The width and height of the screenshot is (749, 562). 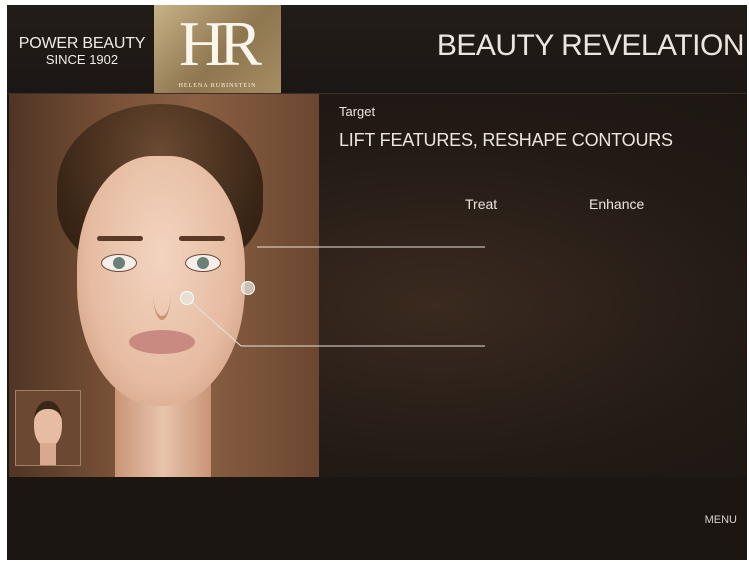 I want to click on callout-line-diagonal, so click(x=214, y=322).